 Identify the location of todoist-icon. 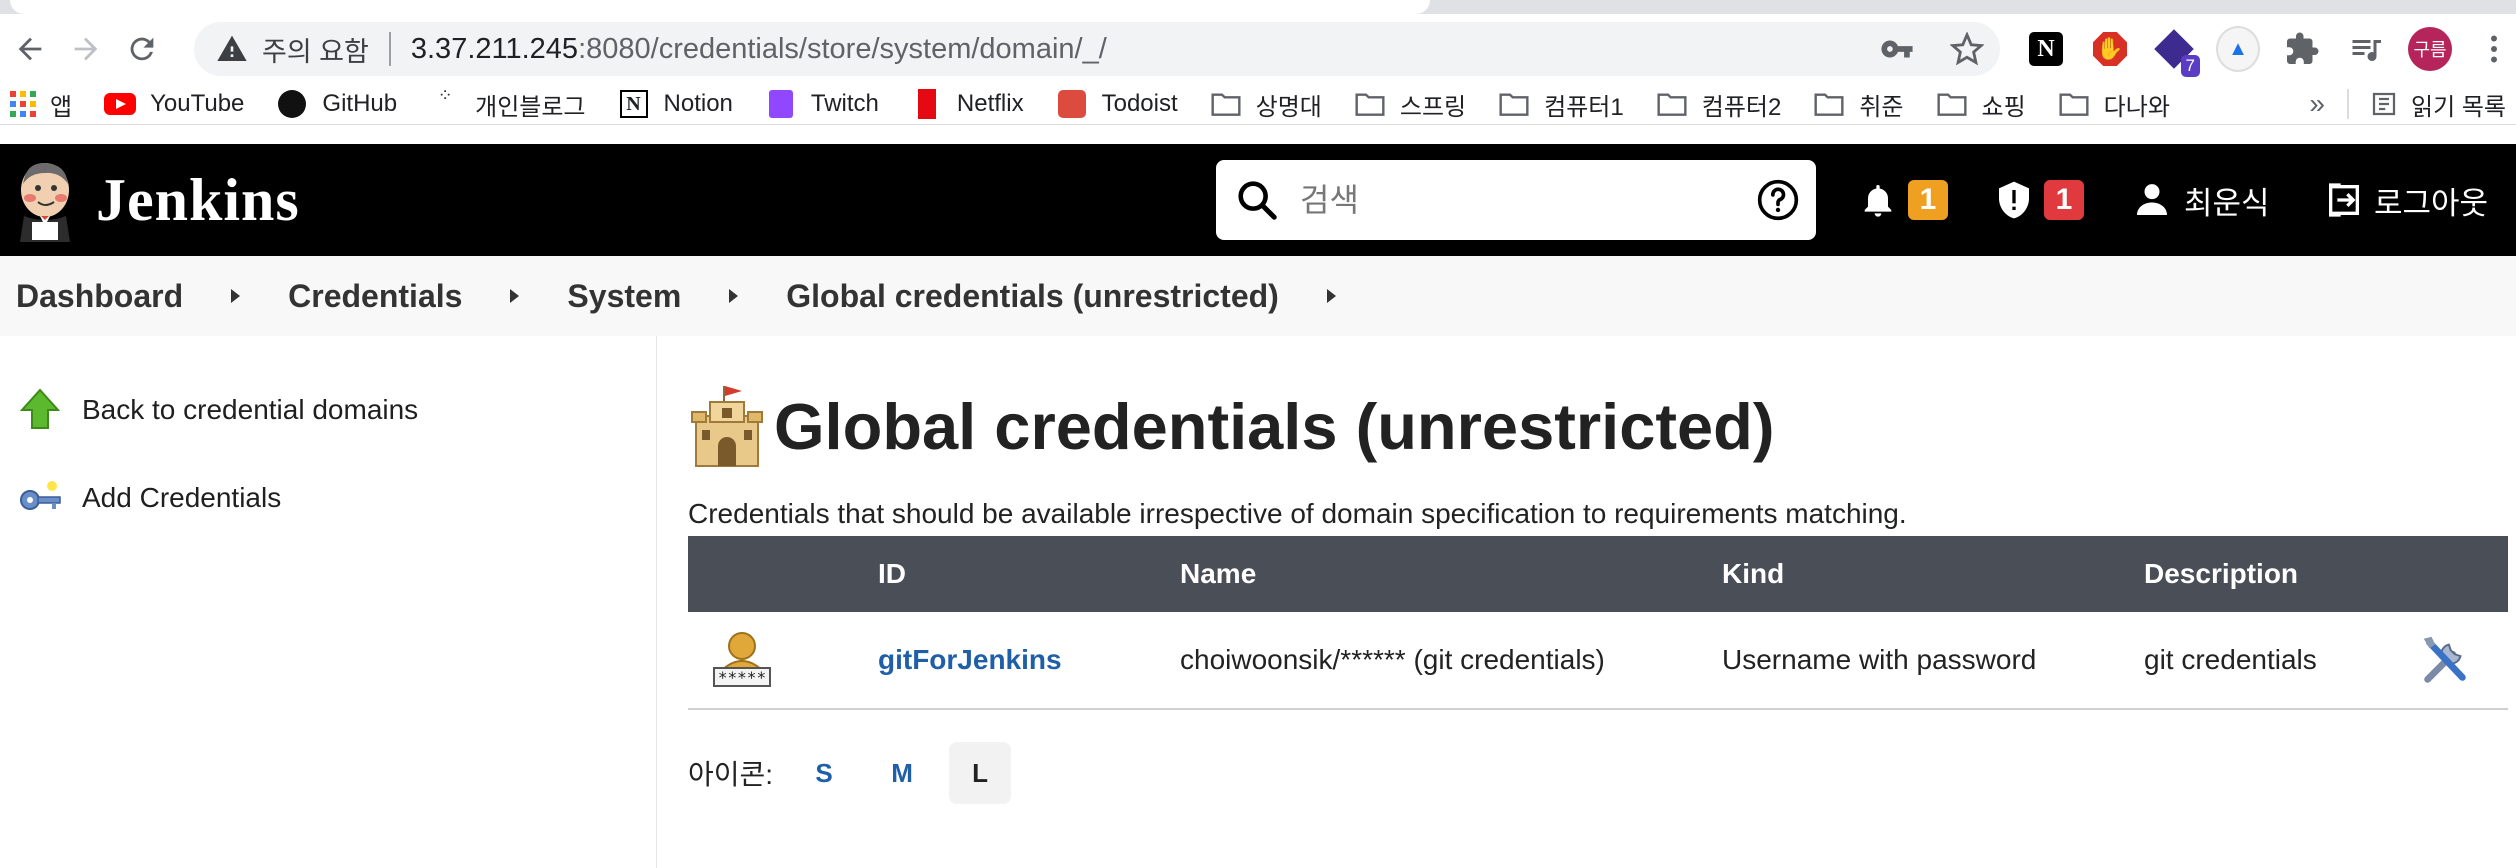
(1071, 104).